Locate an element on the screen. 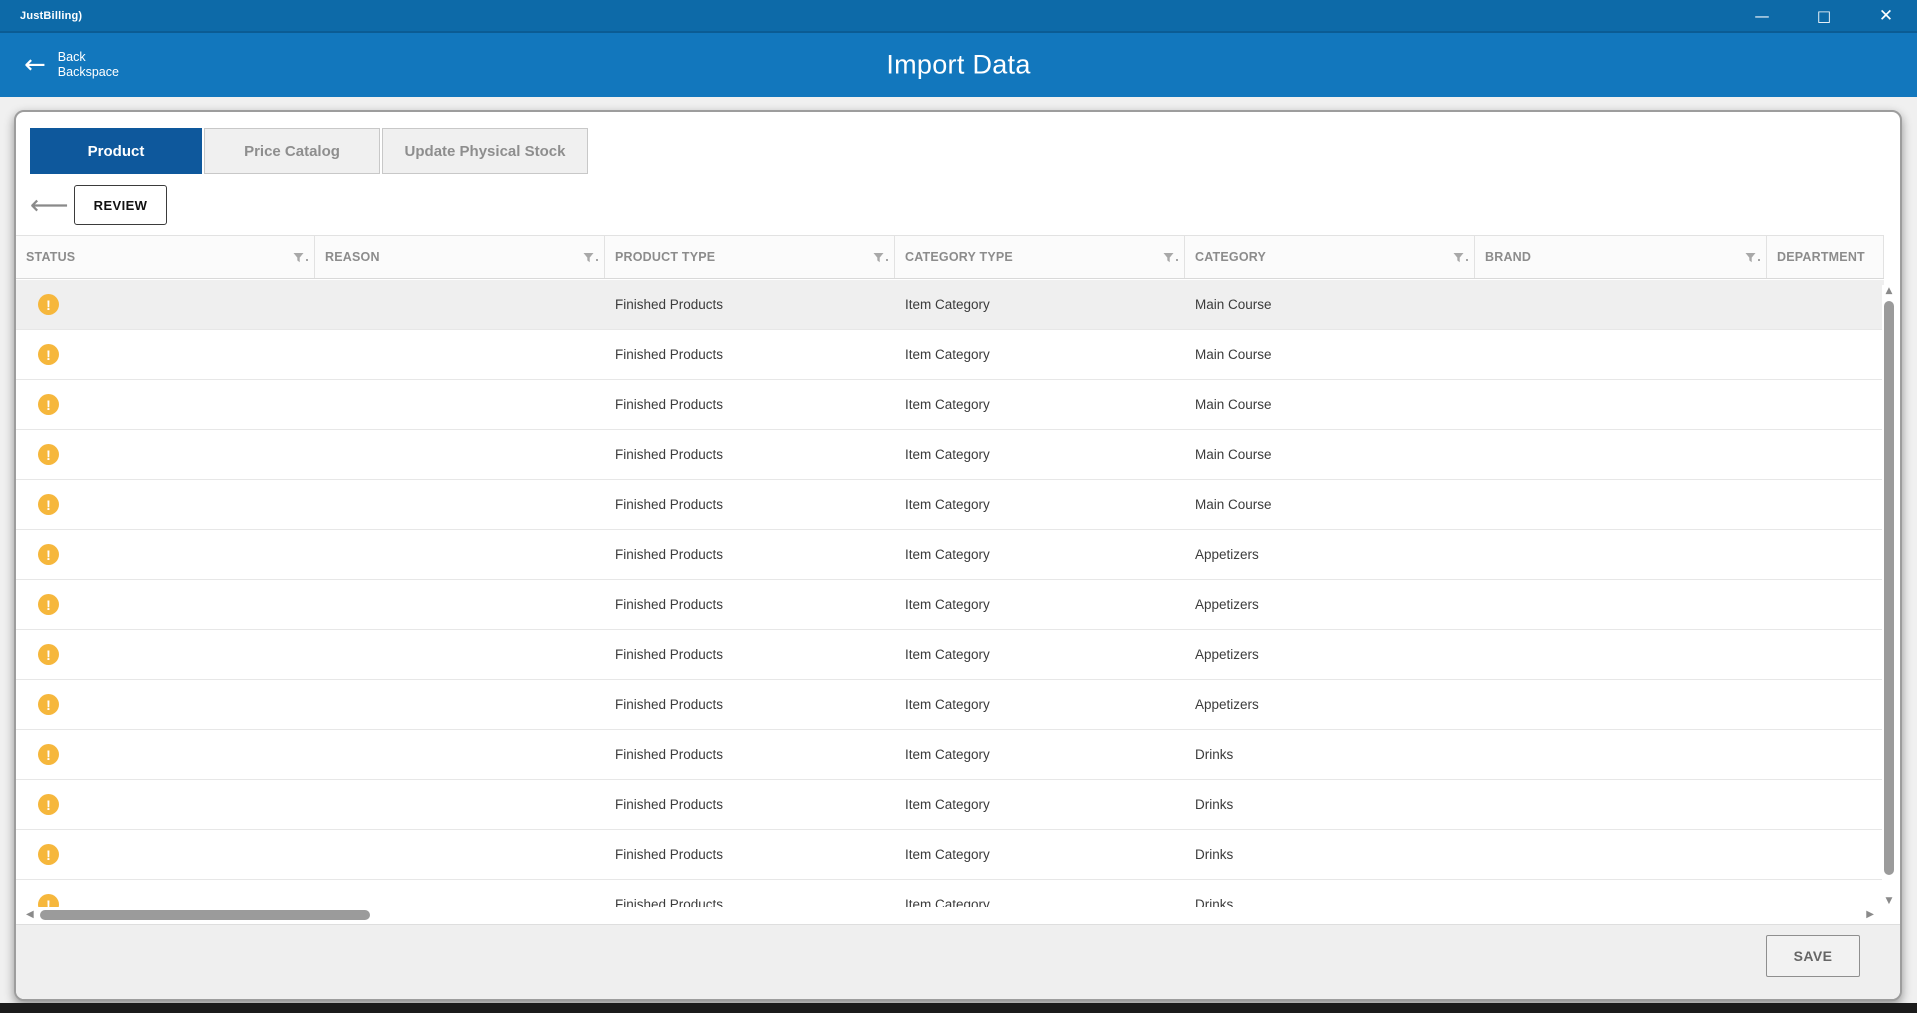 The height and width of the screenshot is (1013, 1917). column-header: CATEGORY is located at coordinates (1330, 257).